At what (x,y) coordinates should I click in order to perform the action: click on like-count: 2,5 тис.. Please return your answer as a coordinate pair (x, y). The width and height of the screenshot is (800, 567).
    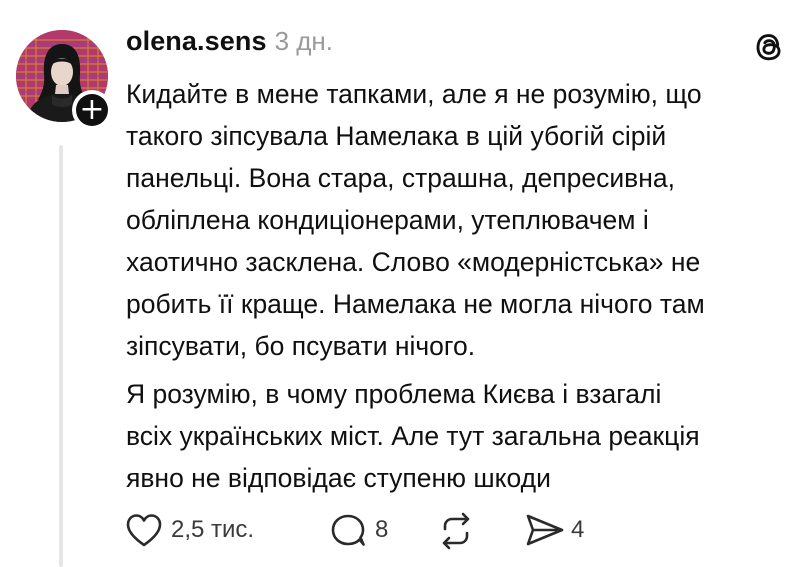
    Looking at the image, I should click on (213, 529).